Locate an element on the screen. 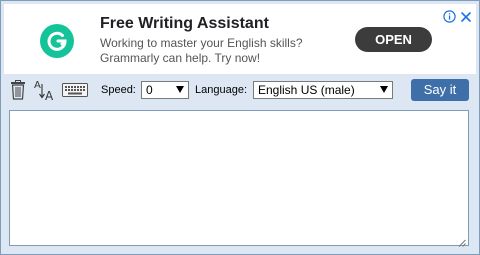 The image size is (480, 255). language-select: English US (male) is located at coordinates (323, 90).